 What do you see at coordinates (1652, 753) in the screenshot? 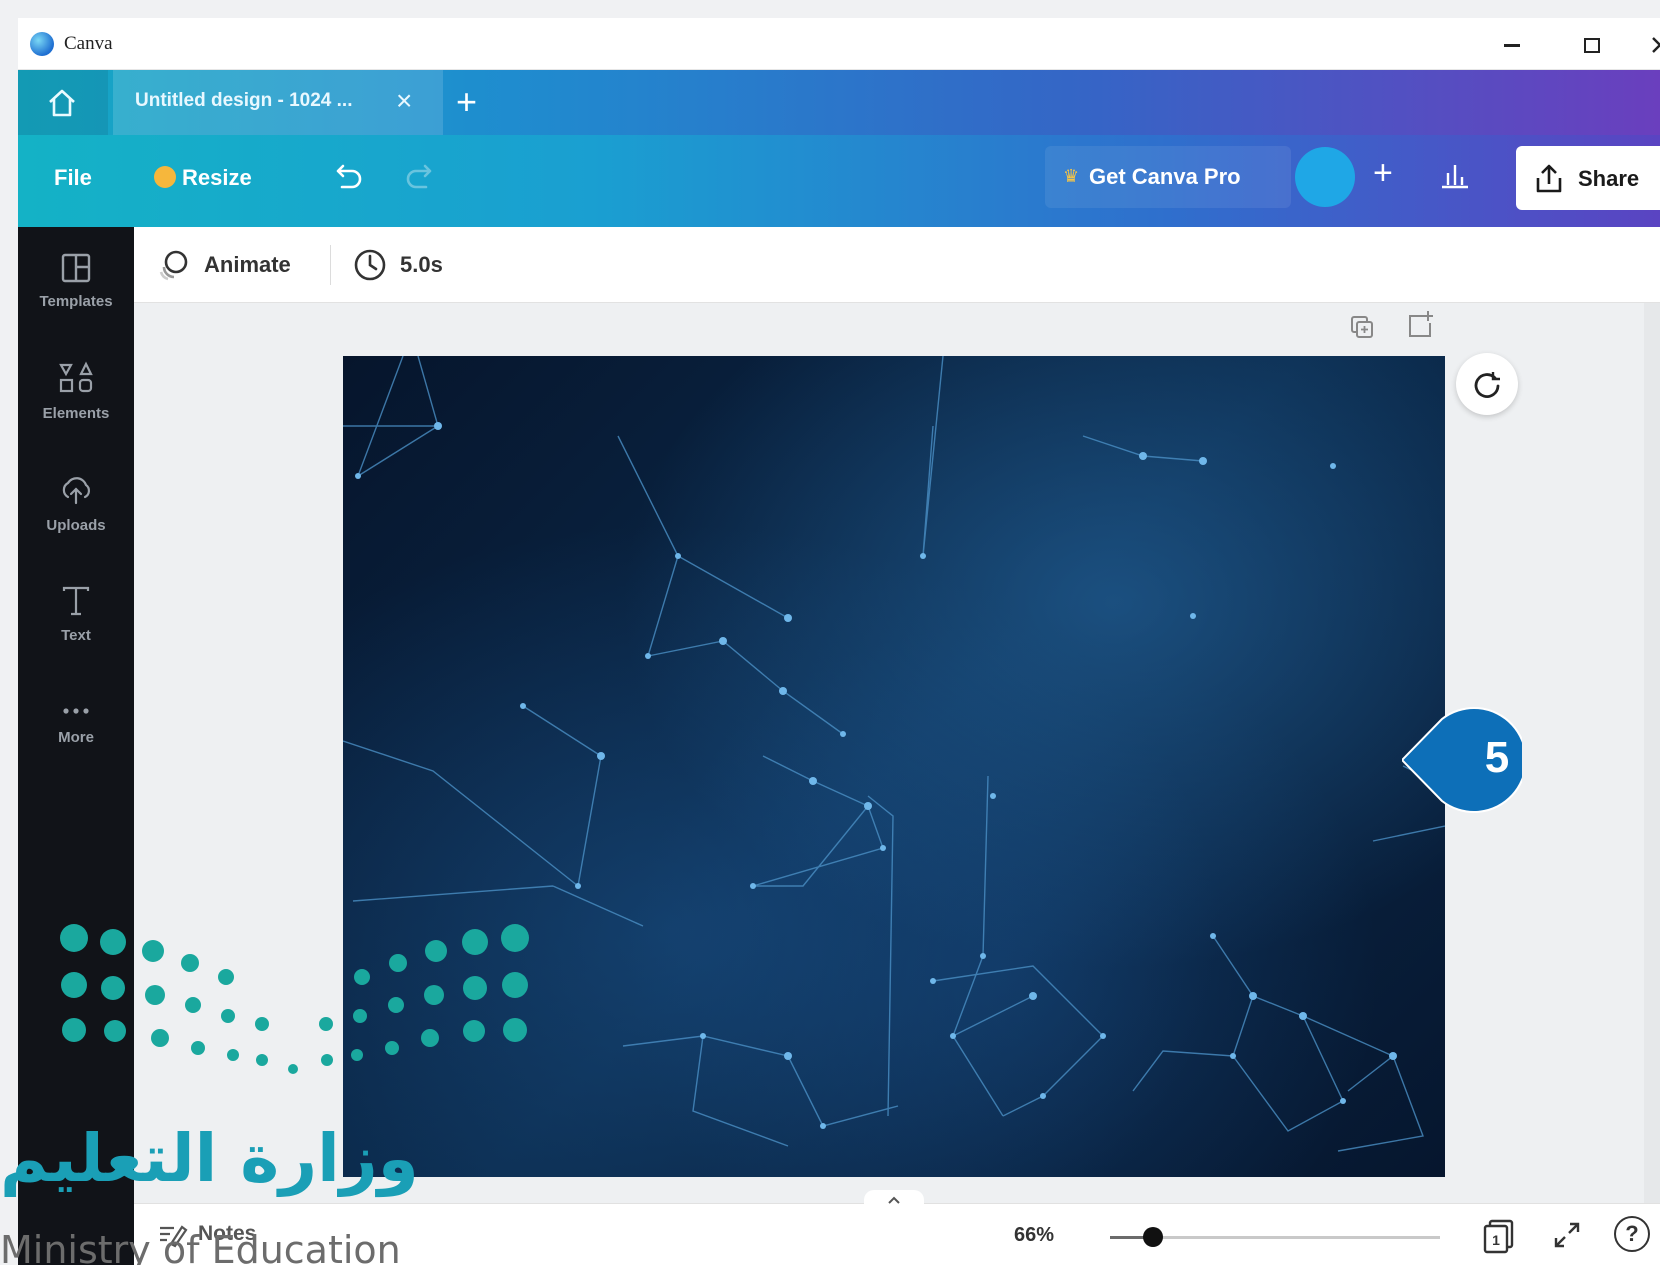
I see `vertical-scrollbar` at bounding box center [1652, 753].